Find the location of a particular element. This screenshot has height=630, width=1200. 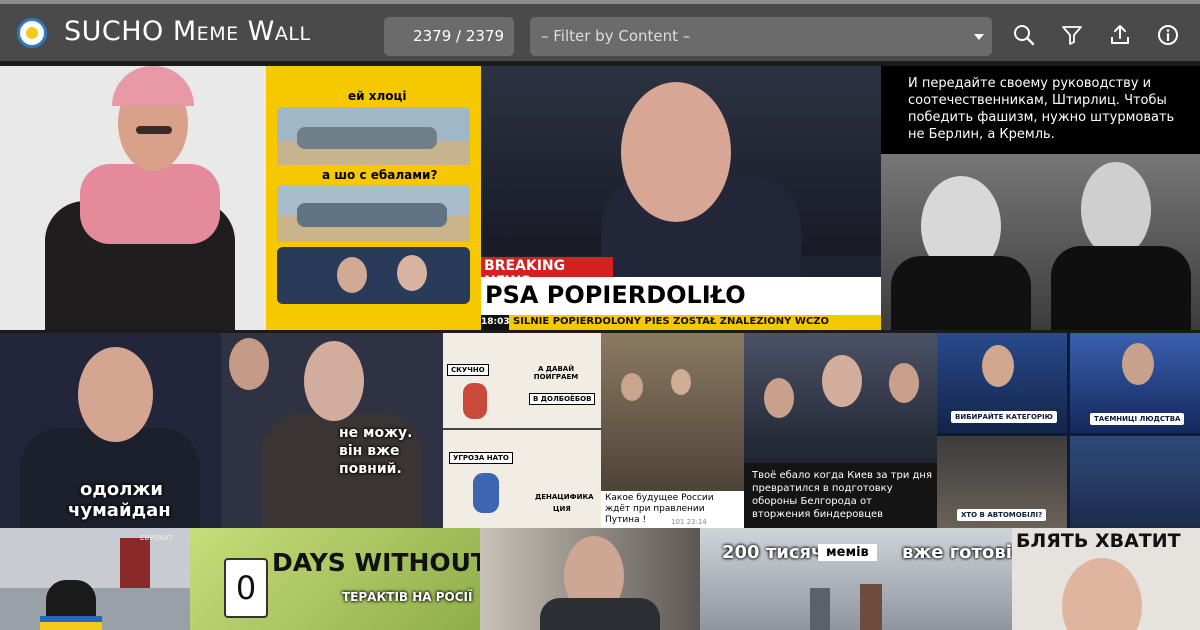

meme-tile-ne-mozhu: не можу. він вже повний. is located at coordinates (332, 430).